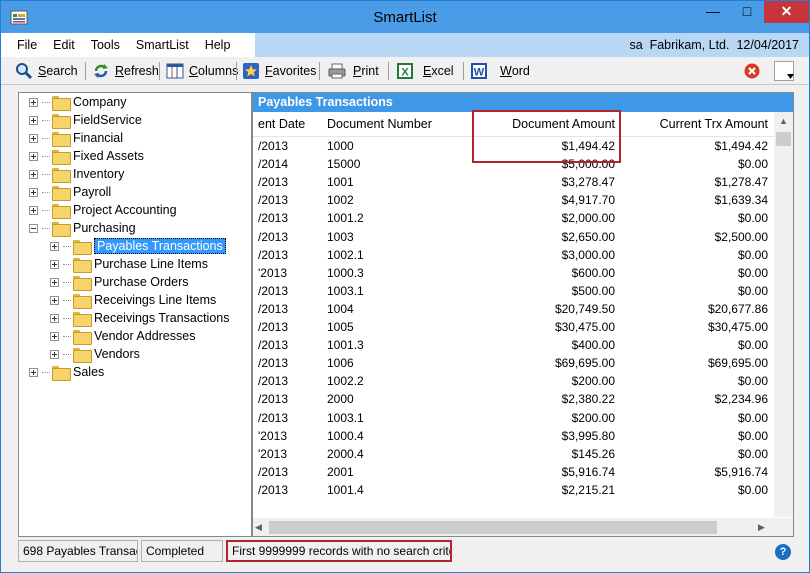 The height and width of the screenshot is (573, 810). Describe the element at coordinates (513, 200) in the screenshot. I see `table-row: /2013 1002 $4,917.70 $1,639.34` at that location.